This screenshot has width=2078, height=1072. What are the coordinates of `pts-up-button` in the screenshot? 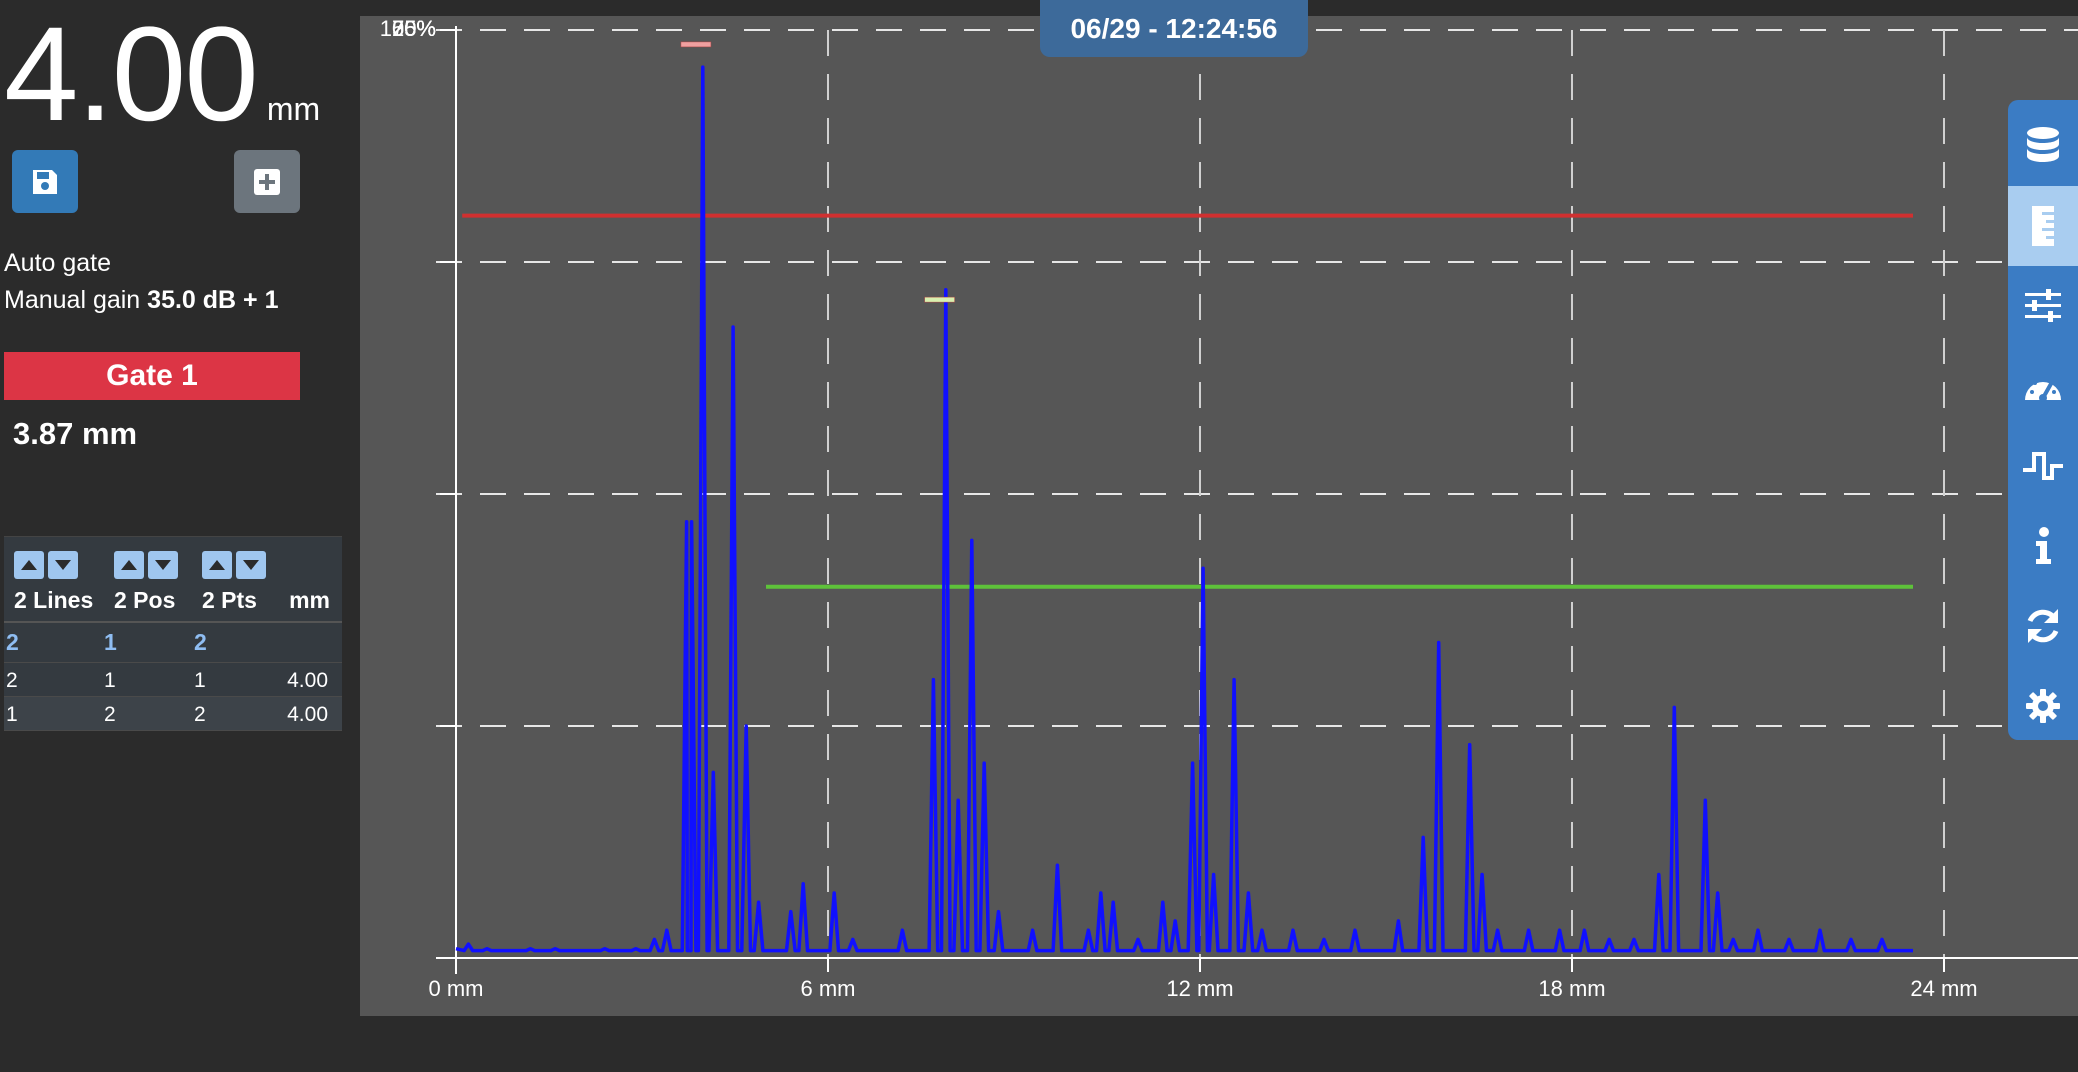 It's located at (217, 565).